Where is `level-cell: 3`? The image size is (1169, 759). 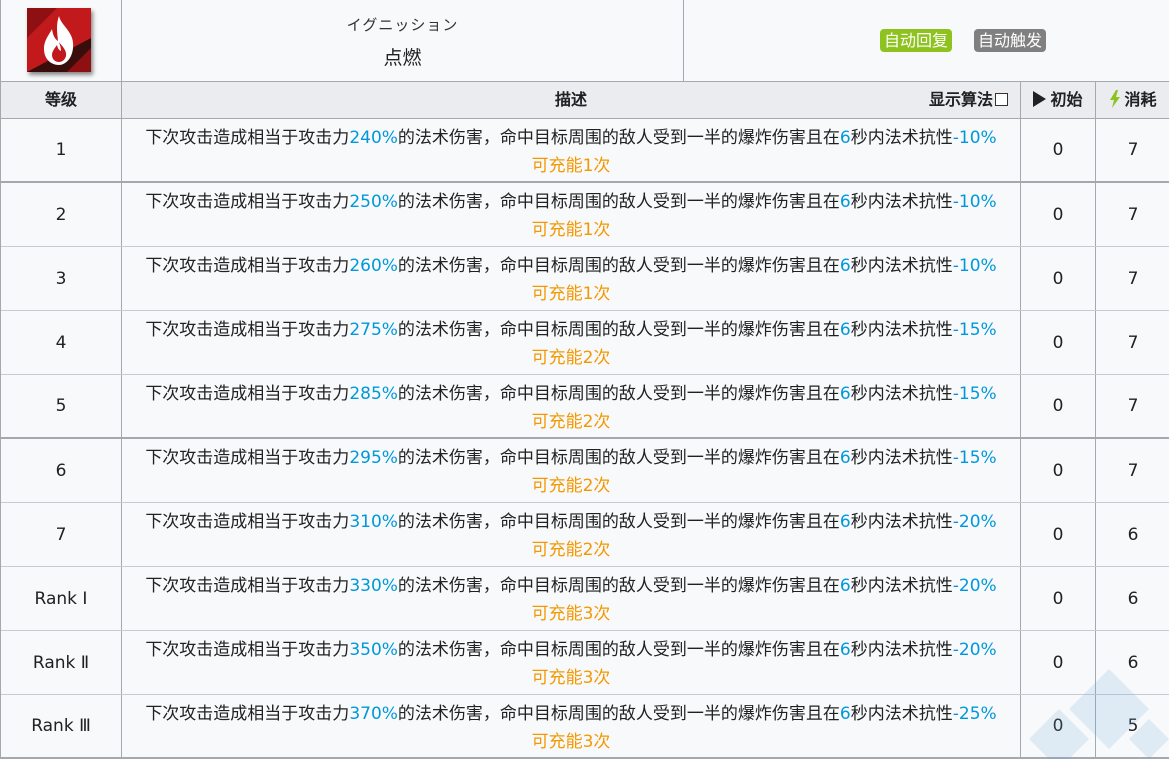 level-cell: 3 is located at coordinates (61, 278).